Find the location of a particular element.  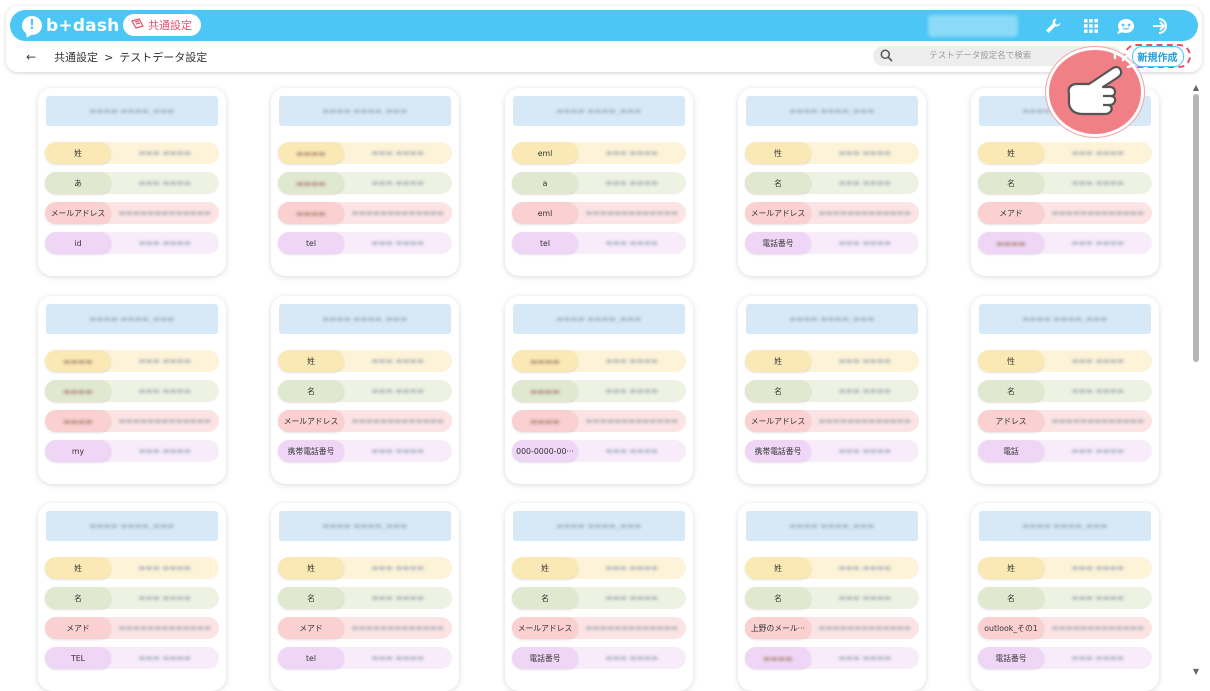

logout-icon is located at coordinates (1162, 26).